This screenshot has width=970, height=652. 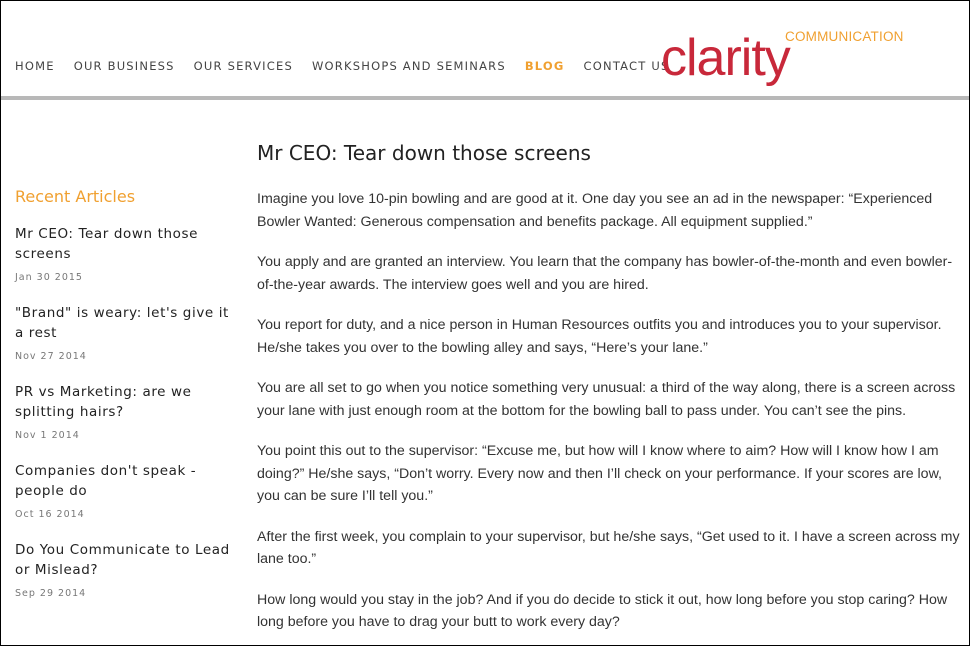 What do you see at coordinates (726, 58) in the screenshot?
I see `logo-wordmark: clarity` at bounding box center [726, 58].